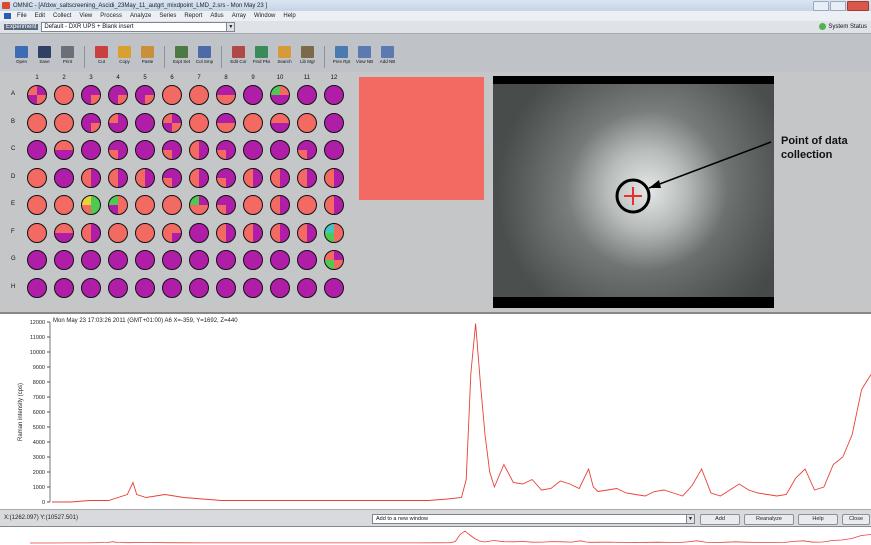 The image size is (871, 545). I want to click on well-G2, so click(64, 260).